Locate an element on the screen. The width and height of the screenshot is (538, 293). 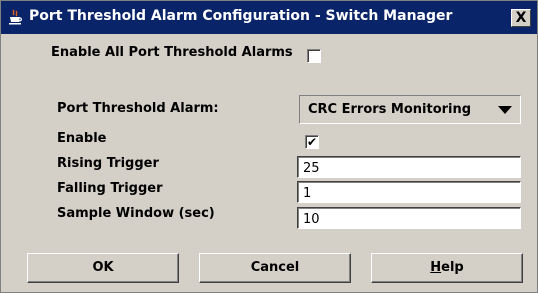
chevron-down-icon is located at coordinates (505, 110).